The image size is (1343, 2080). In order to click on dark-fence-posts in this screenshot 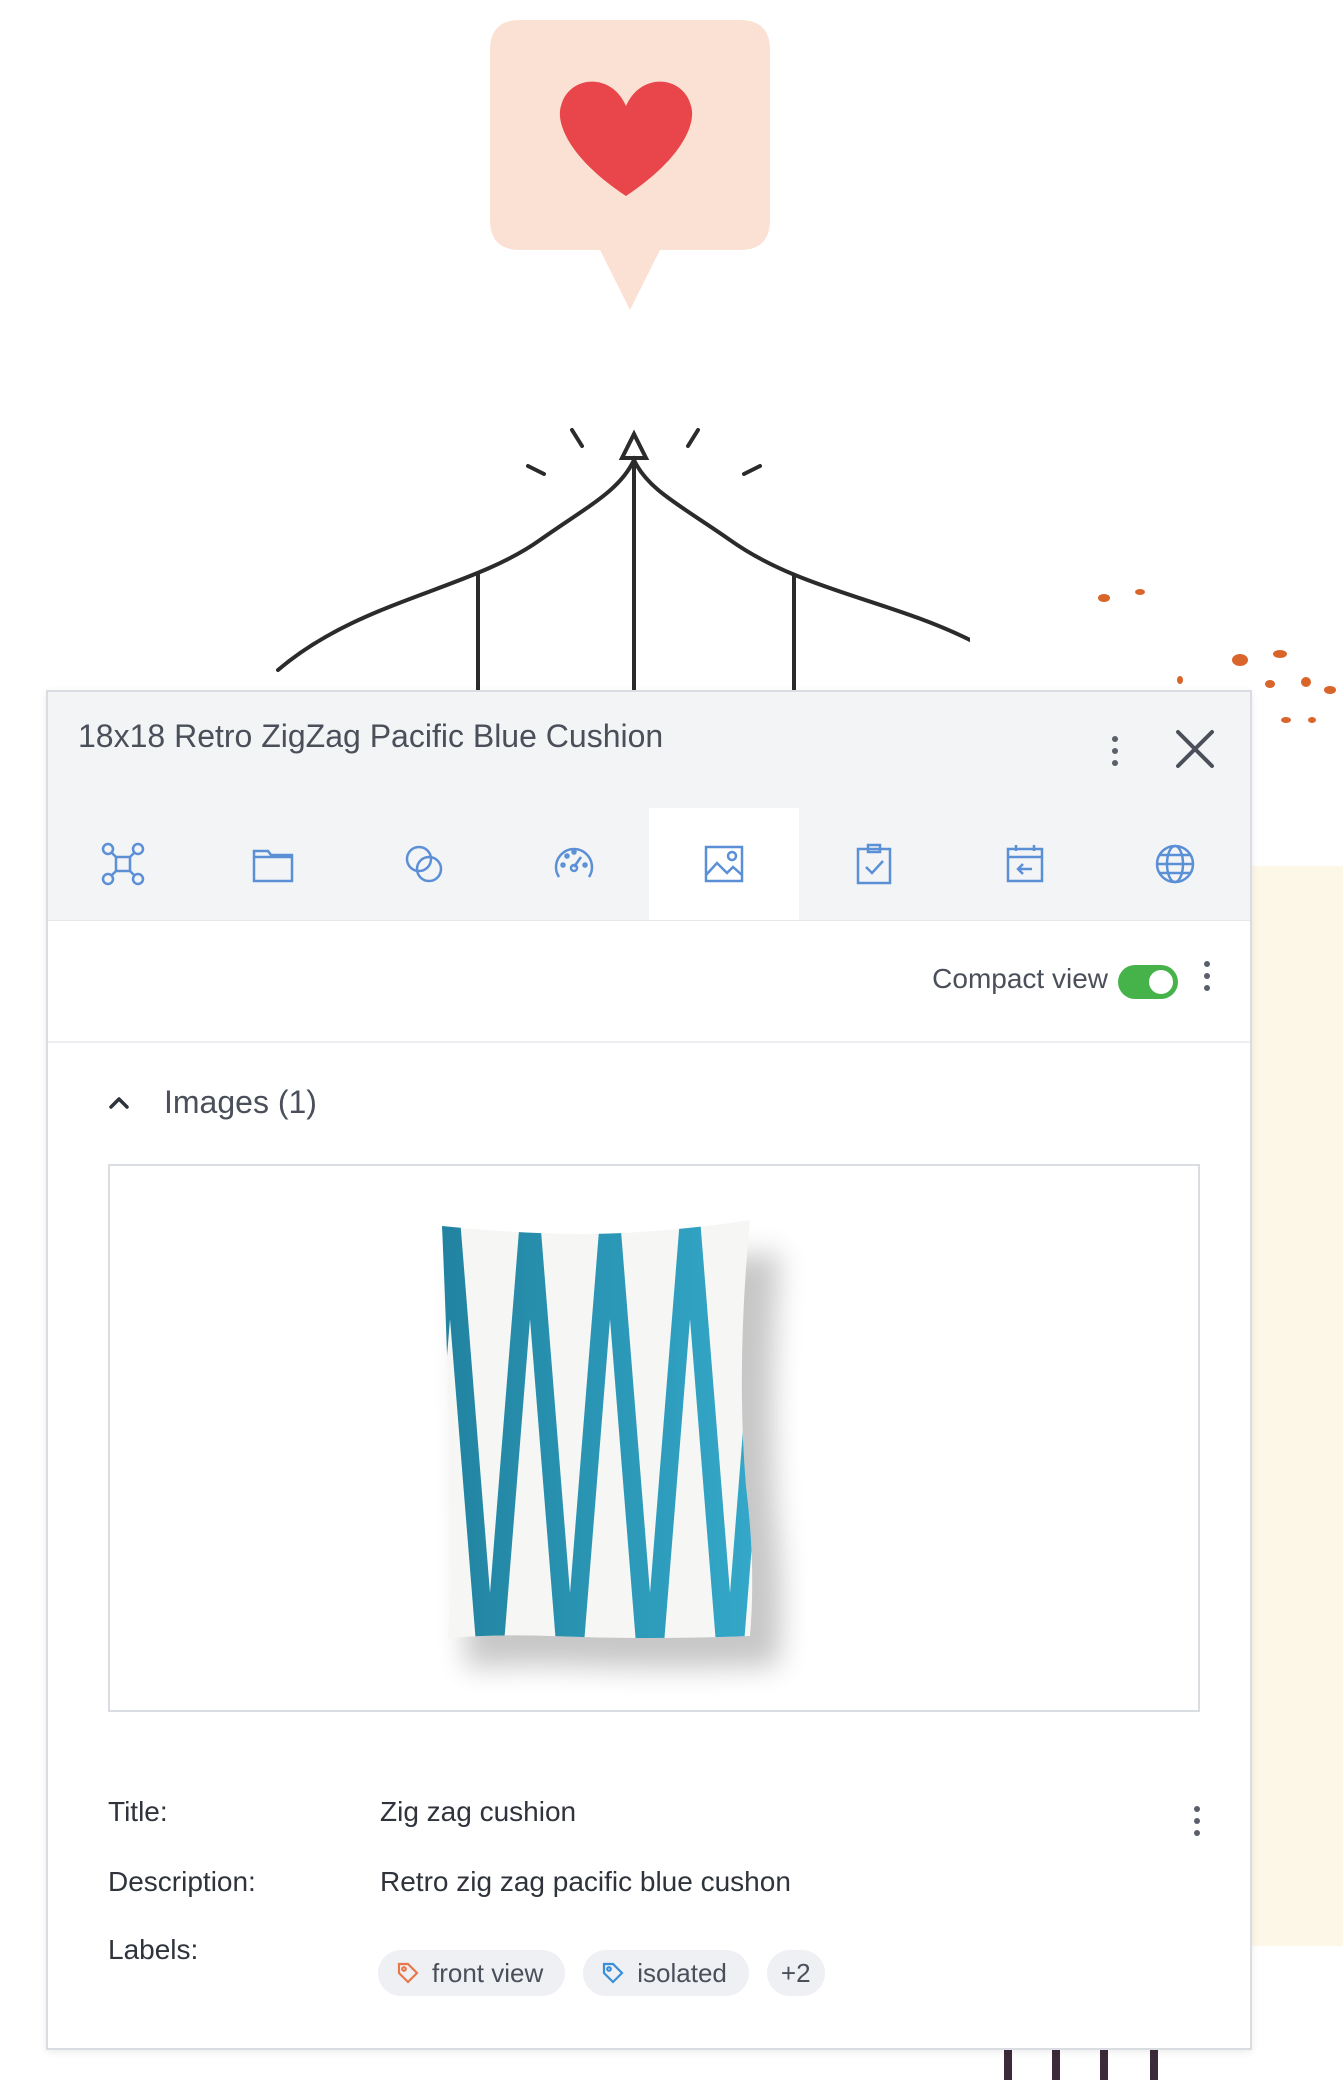, I will do `click(1085, 2065)`.